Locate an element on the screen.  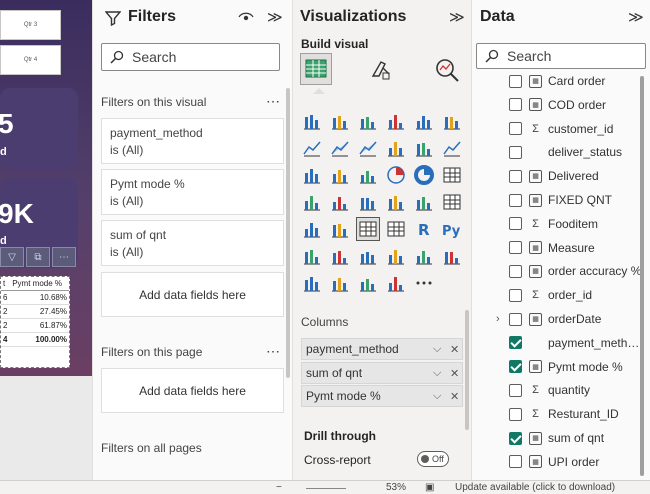
filter-icon: ▽ is located at coordinates (12, 257).